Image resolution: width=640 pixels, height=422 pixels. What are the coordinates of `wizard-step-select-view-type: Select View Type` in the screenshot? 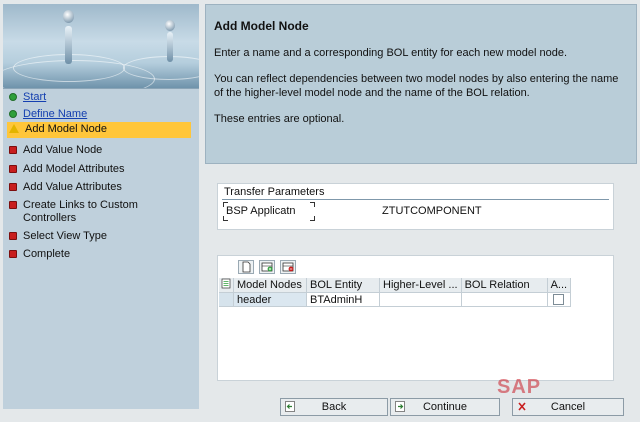 It's located at (99, 236).